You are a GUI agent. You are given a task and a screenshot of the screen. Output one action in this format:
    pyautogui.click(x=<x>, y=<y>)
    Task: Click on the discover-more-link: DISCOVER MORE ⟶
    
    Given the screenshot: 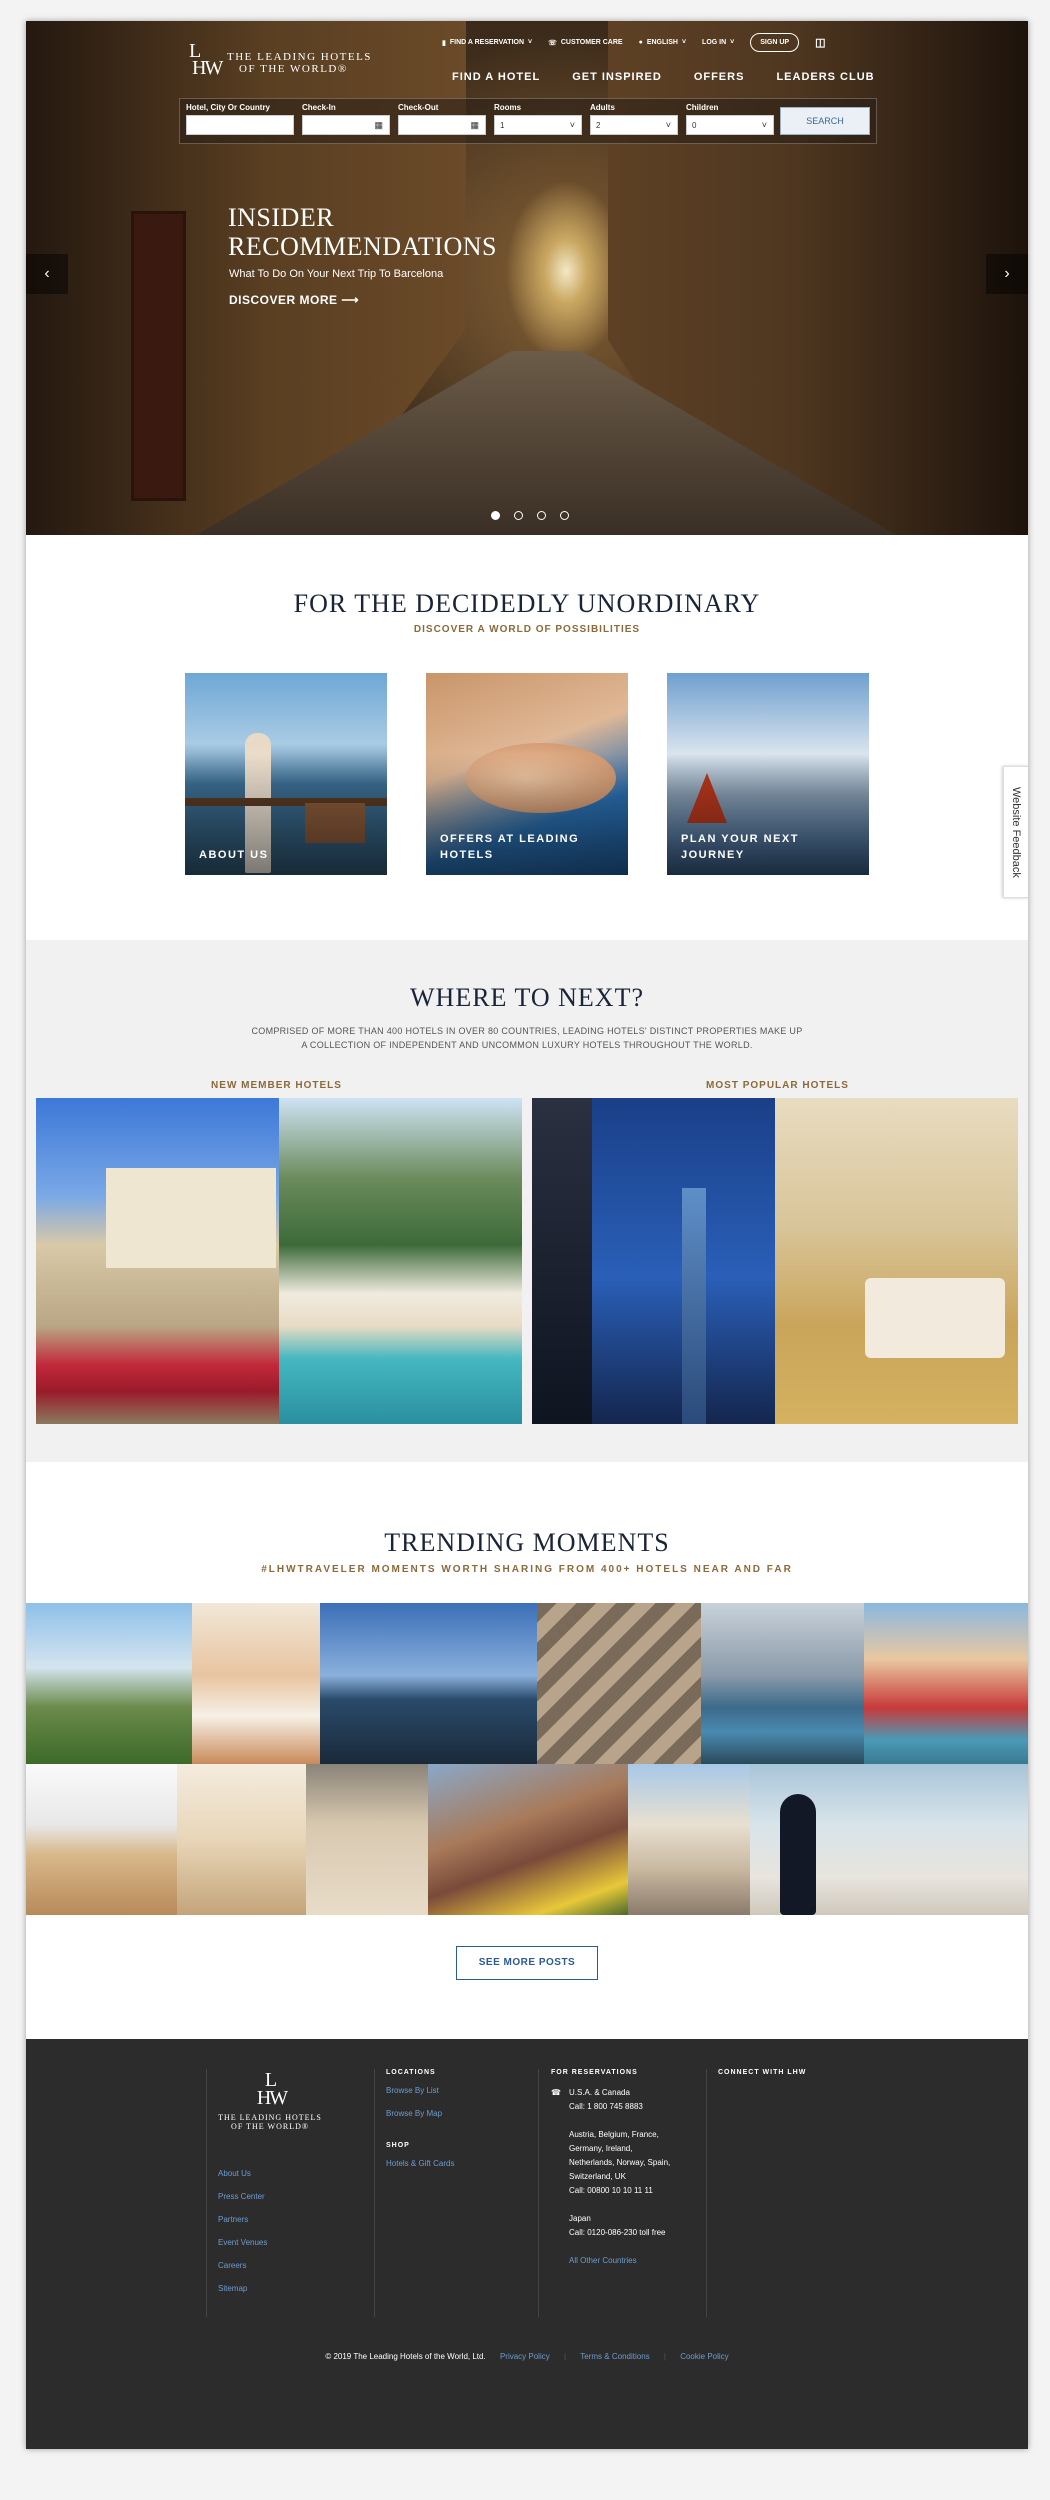 What is the action you would take?
    pyautogui.click(x=294, y=300)
    